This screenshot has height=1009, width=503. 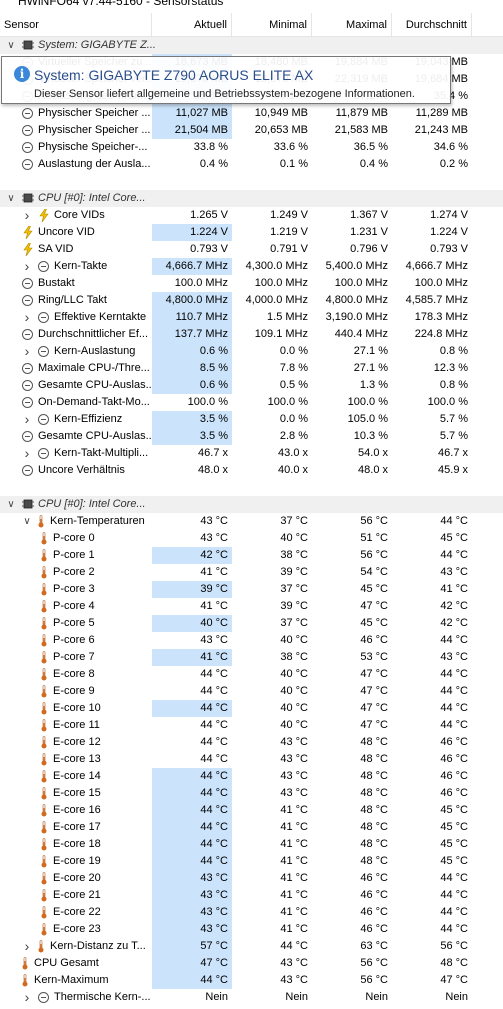 What do you see at coordinates (450, 147) in the screenshot?
I see `avg-value: 34.6 %` at bounding box center [450, 147].